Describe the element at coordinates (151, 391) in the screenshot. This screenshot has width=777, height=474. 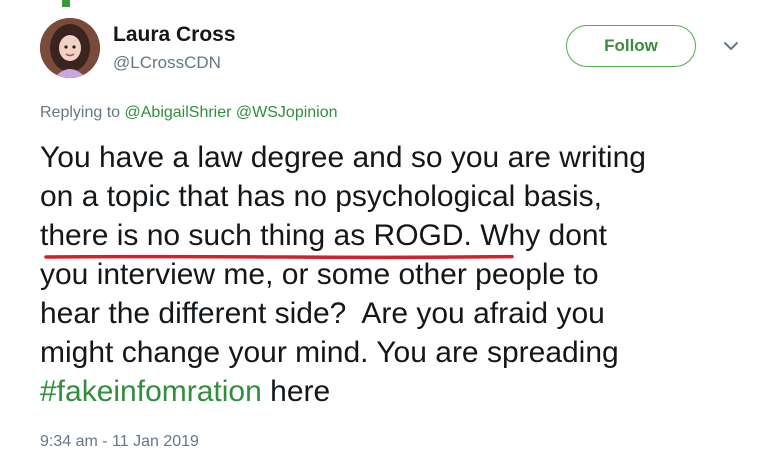
I see `hashtag-link: #fakeinfomration` at that location.